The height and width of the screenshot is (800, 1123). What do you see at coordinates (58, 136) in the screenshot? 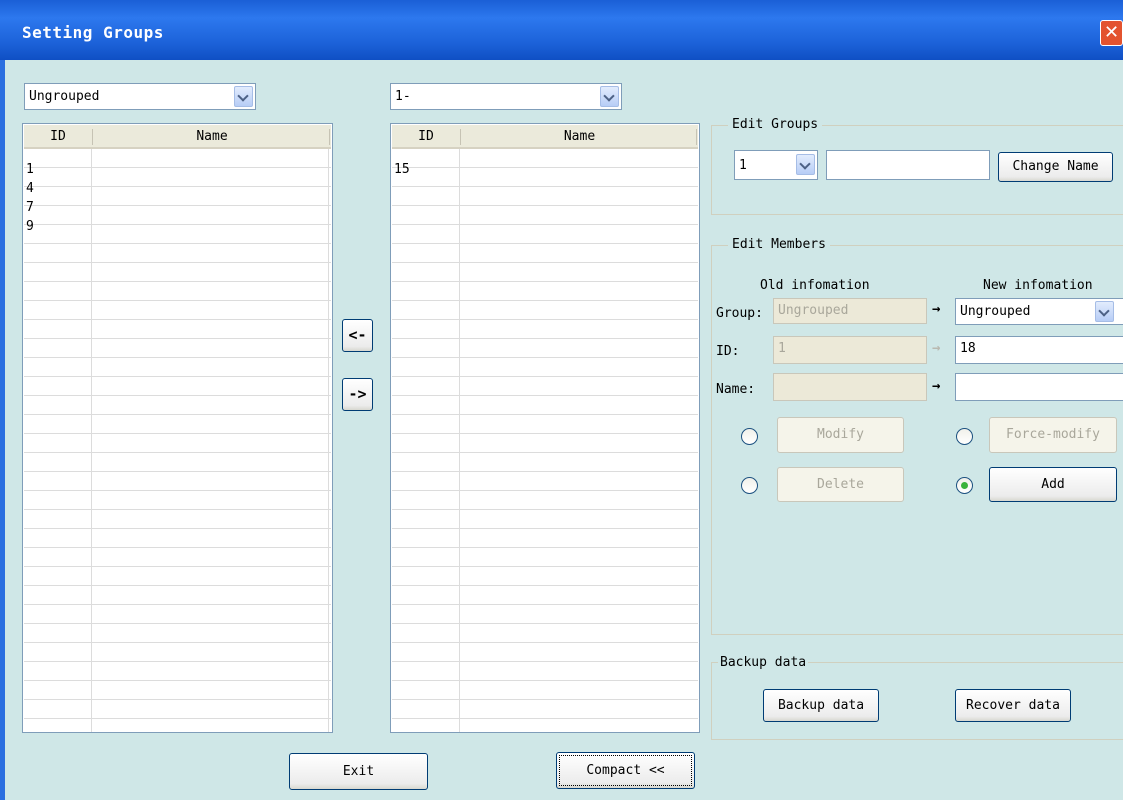
I see `left-col-id: ID` at bounding box center [58, 136].